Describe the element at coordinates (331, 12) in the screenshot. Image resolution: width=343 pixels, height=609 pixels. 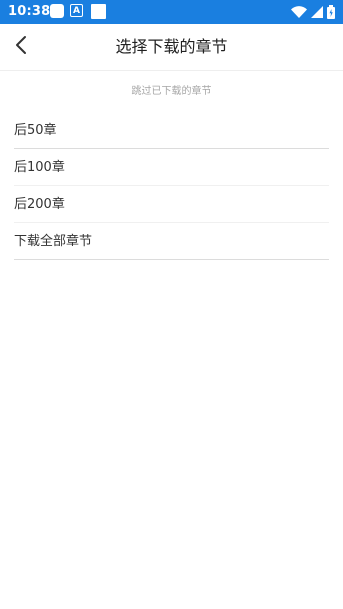
I see `battery-charging-icon` at that location.